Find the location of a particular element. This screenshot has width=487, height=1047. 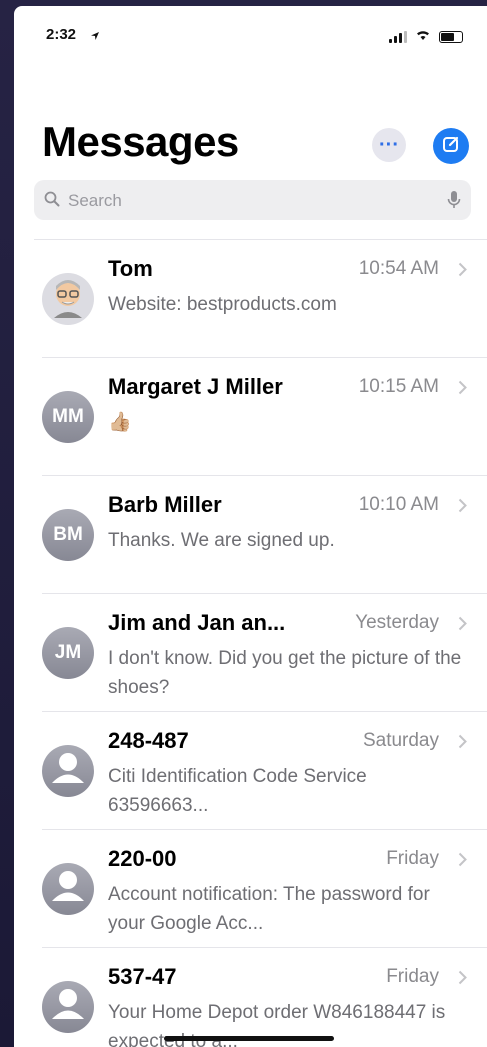

cellular-signal-icon is located at coordinates (398, 37).